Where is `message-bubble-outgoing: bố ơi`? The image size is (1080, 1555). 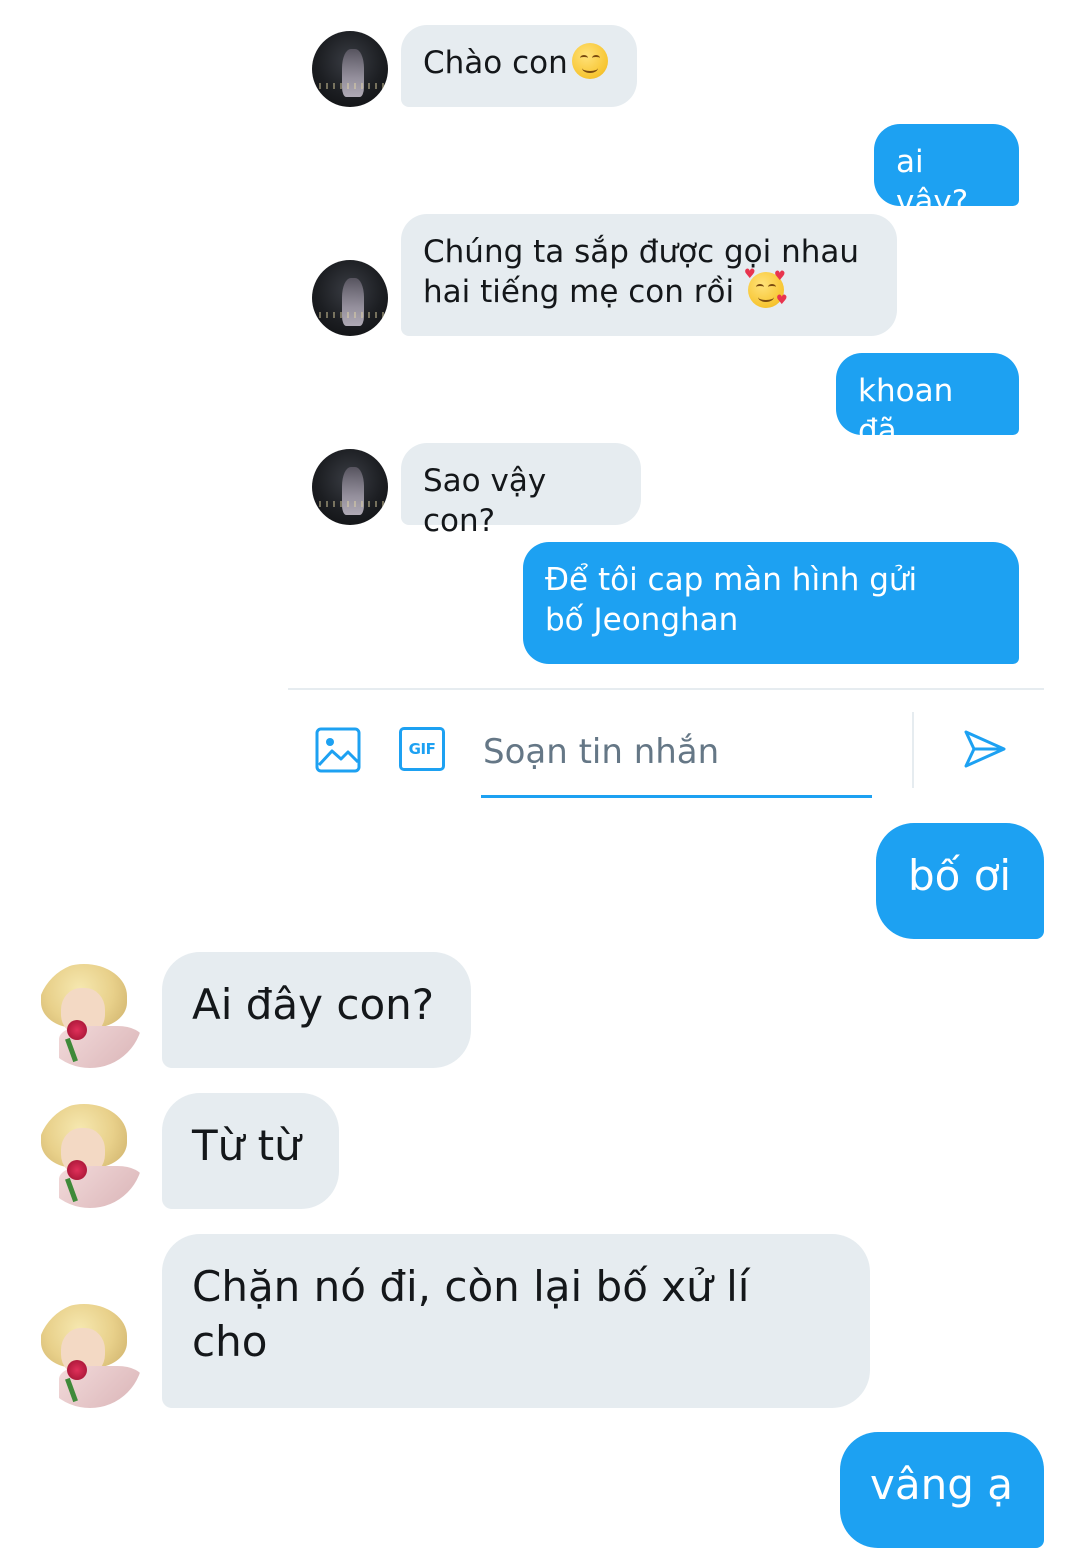
message-bubble-outgoing: bố ơi is located at coordinates (960, 881).